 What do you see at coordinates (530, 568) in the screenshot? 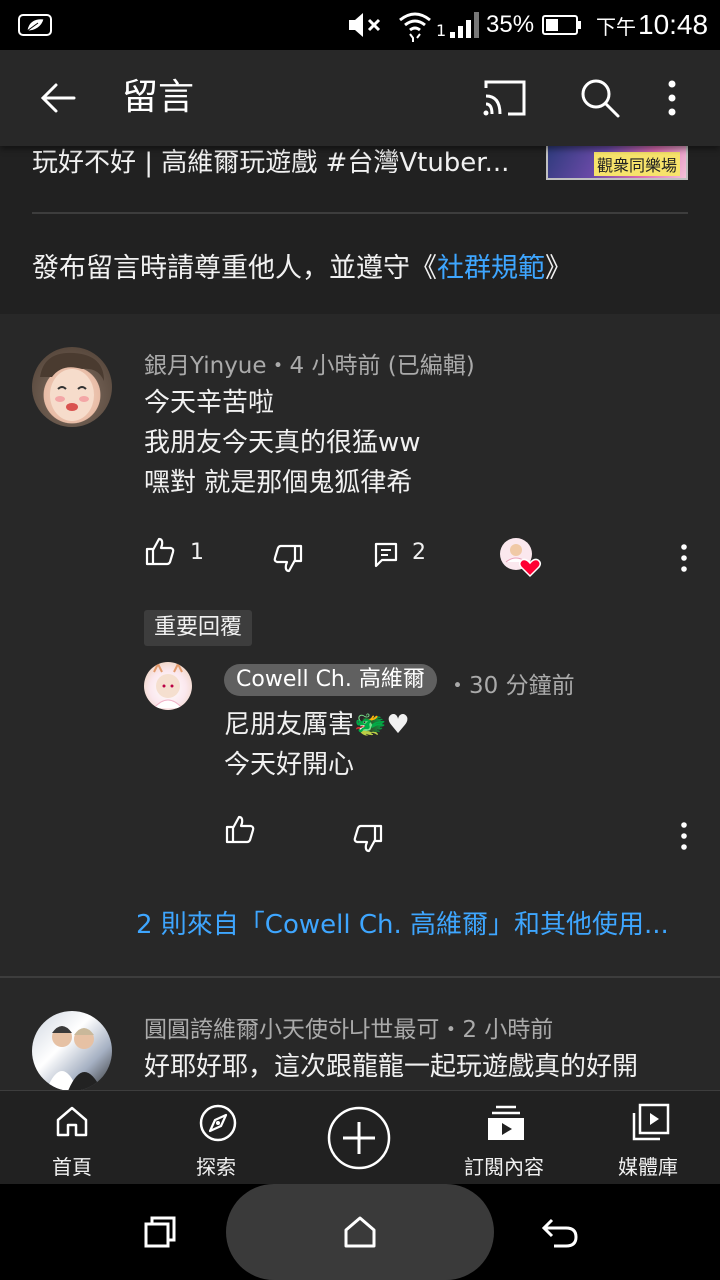
I see `heart-icon` at bounding box center [530, 568].